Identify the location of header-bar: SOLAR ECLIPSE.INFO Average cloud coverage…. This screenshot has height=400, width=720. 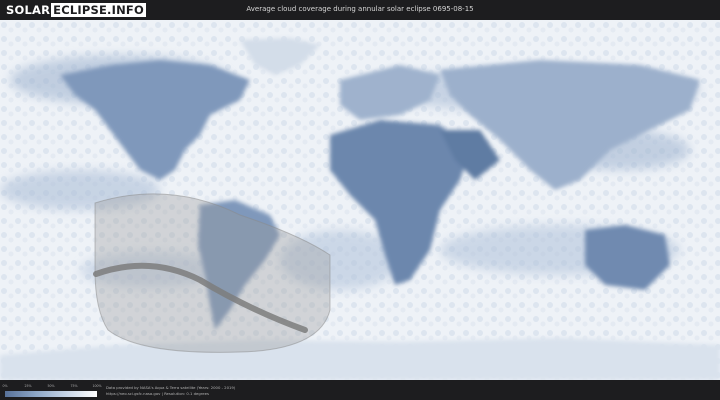
(360, 10).